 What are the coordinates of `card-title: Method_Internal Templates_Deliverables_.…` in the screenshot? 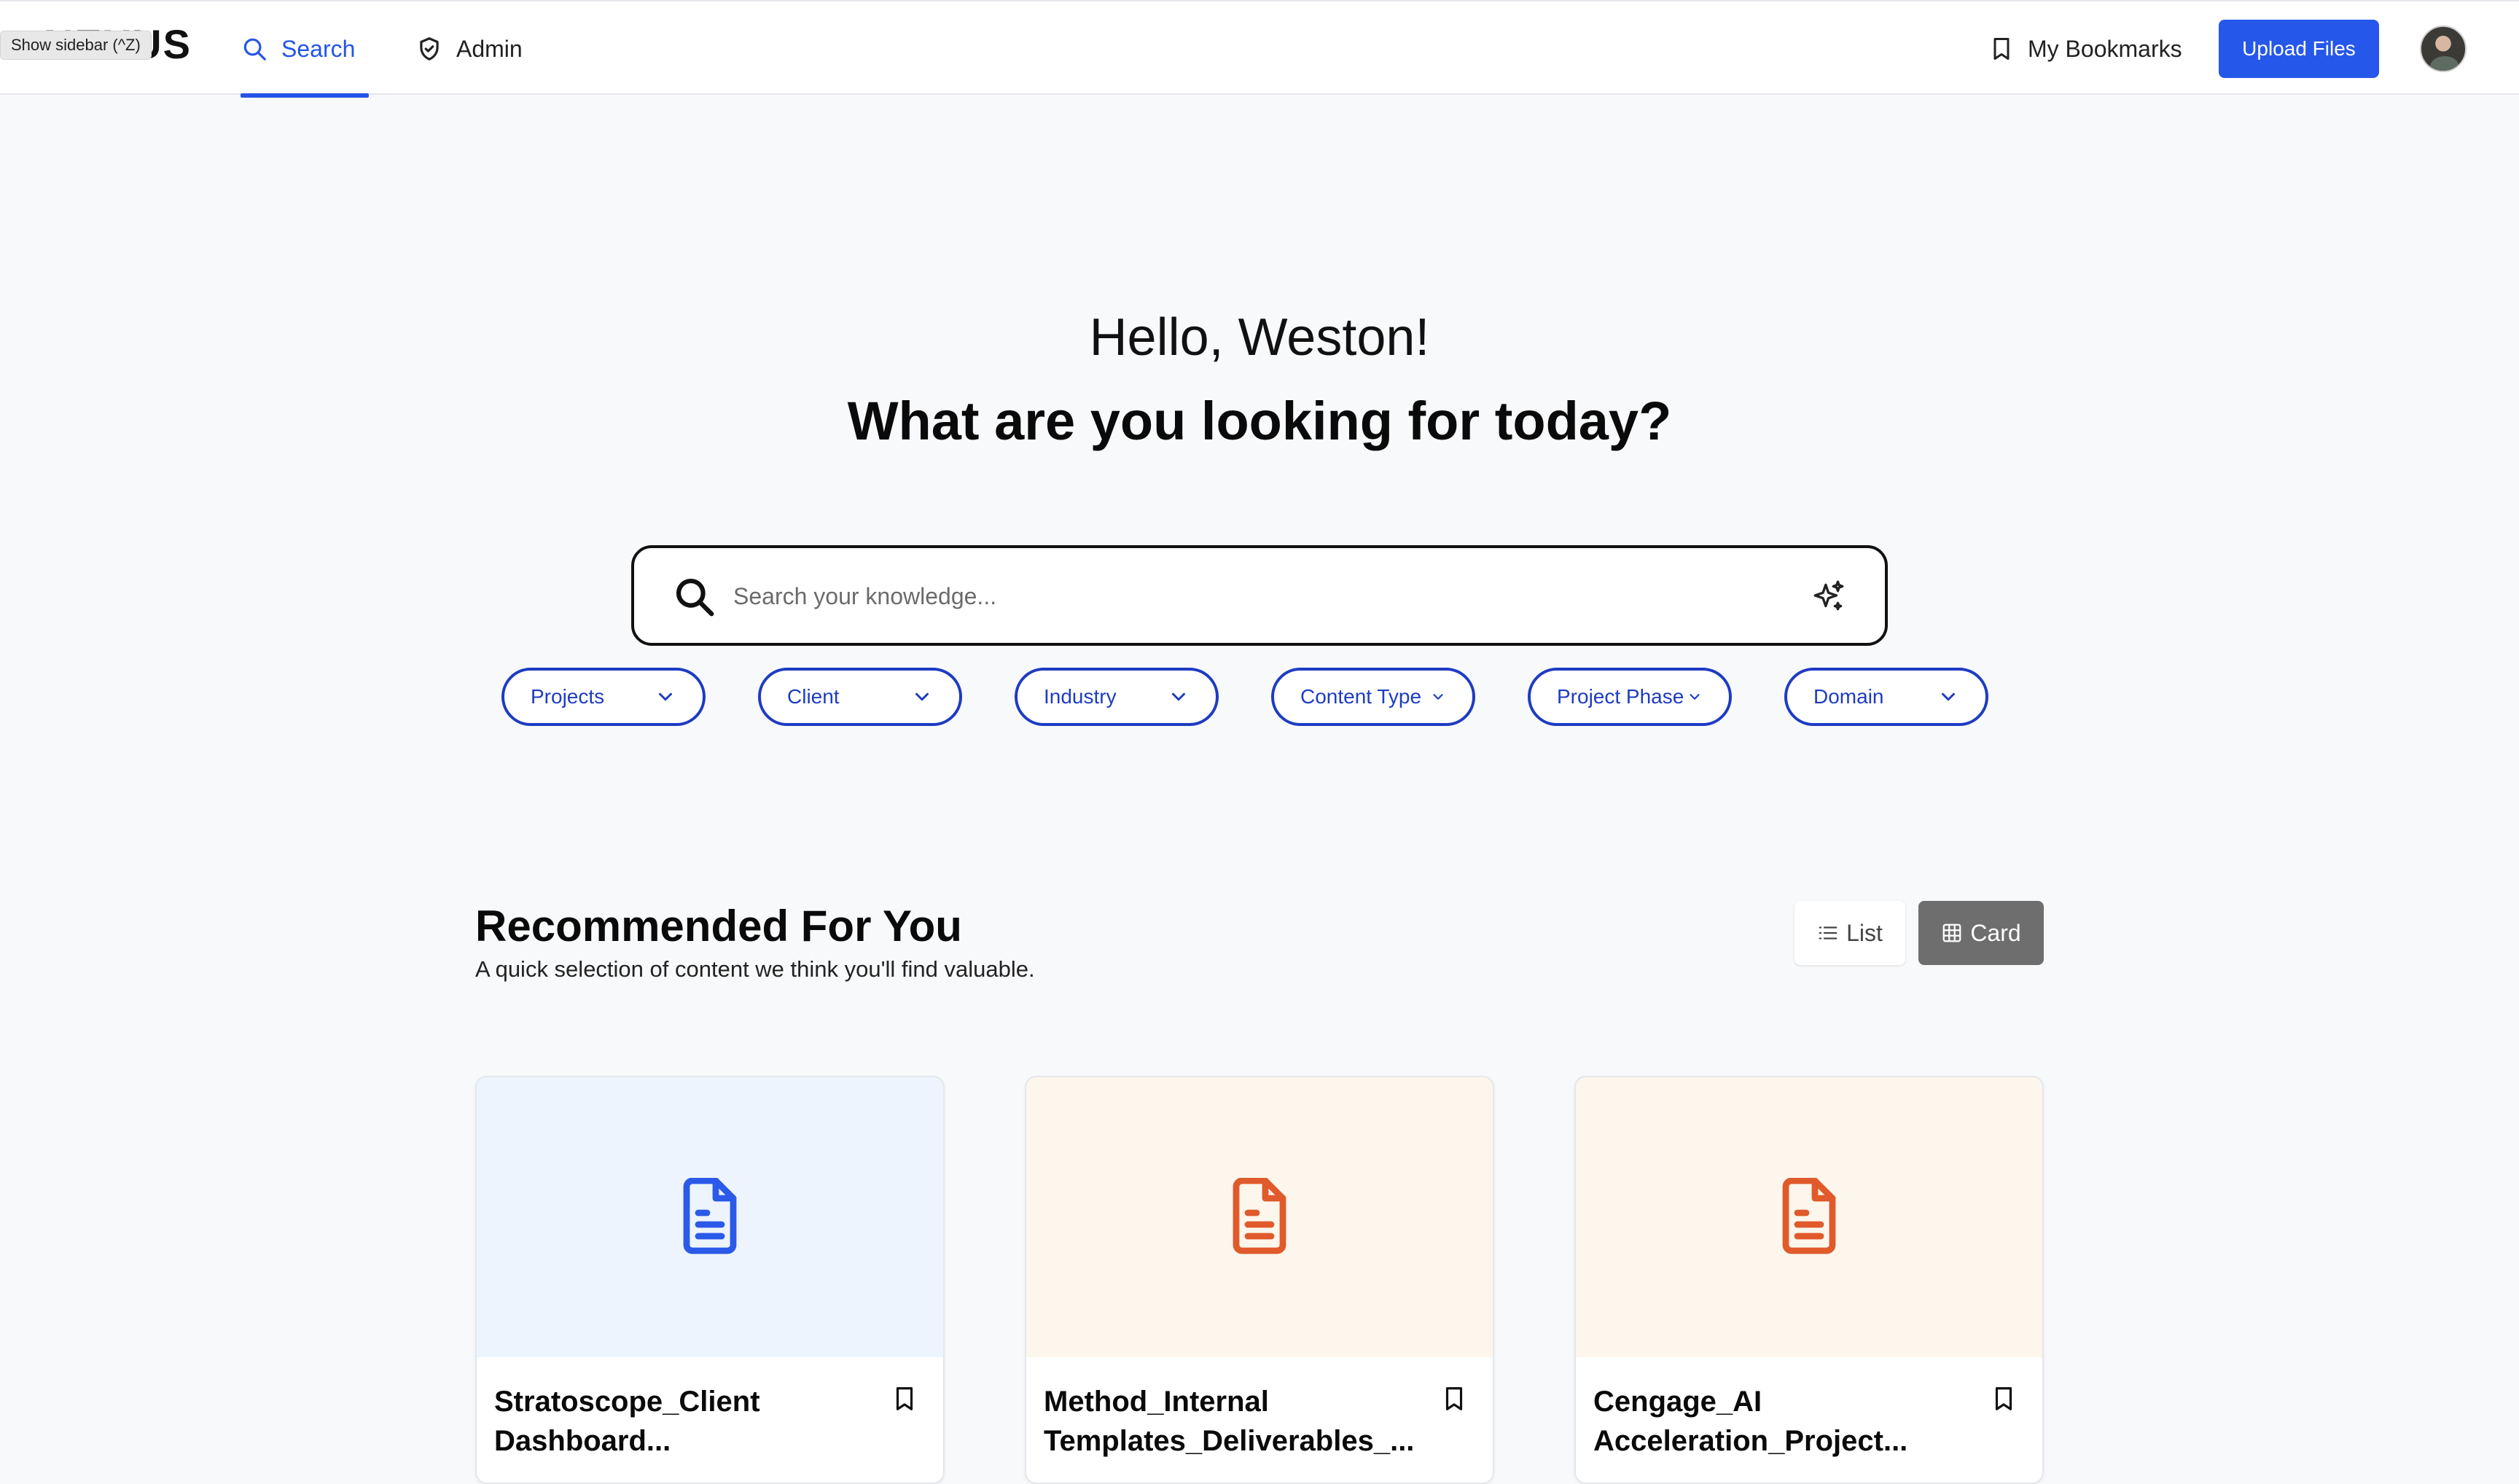 It's located at (1240, 1421).